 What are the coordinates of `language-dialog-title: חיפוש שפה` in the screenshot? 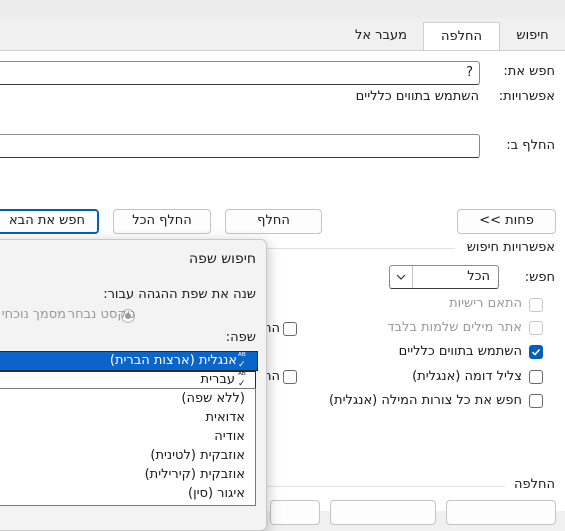 It's located at (222, 259).